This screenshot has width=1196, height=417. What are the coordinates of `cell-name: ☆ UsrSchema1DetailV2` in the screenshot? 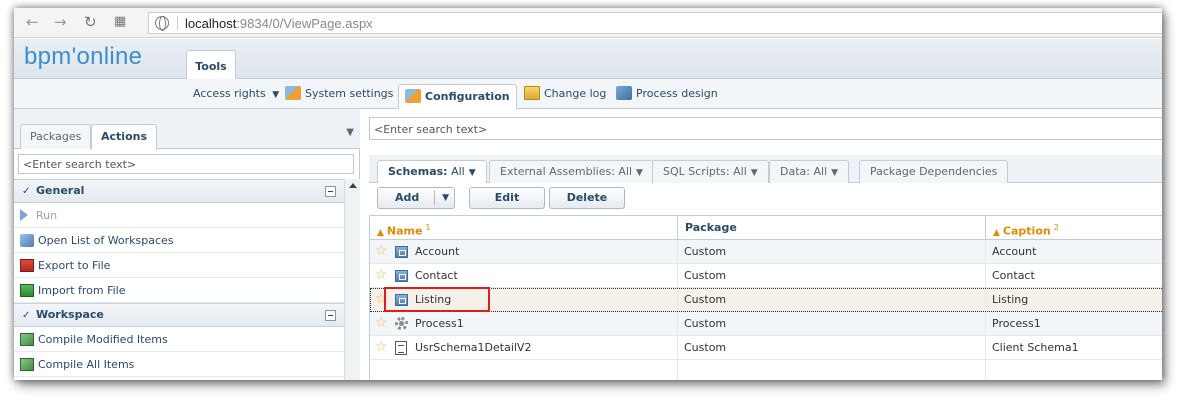 It's located at (524, 348).